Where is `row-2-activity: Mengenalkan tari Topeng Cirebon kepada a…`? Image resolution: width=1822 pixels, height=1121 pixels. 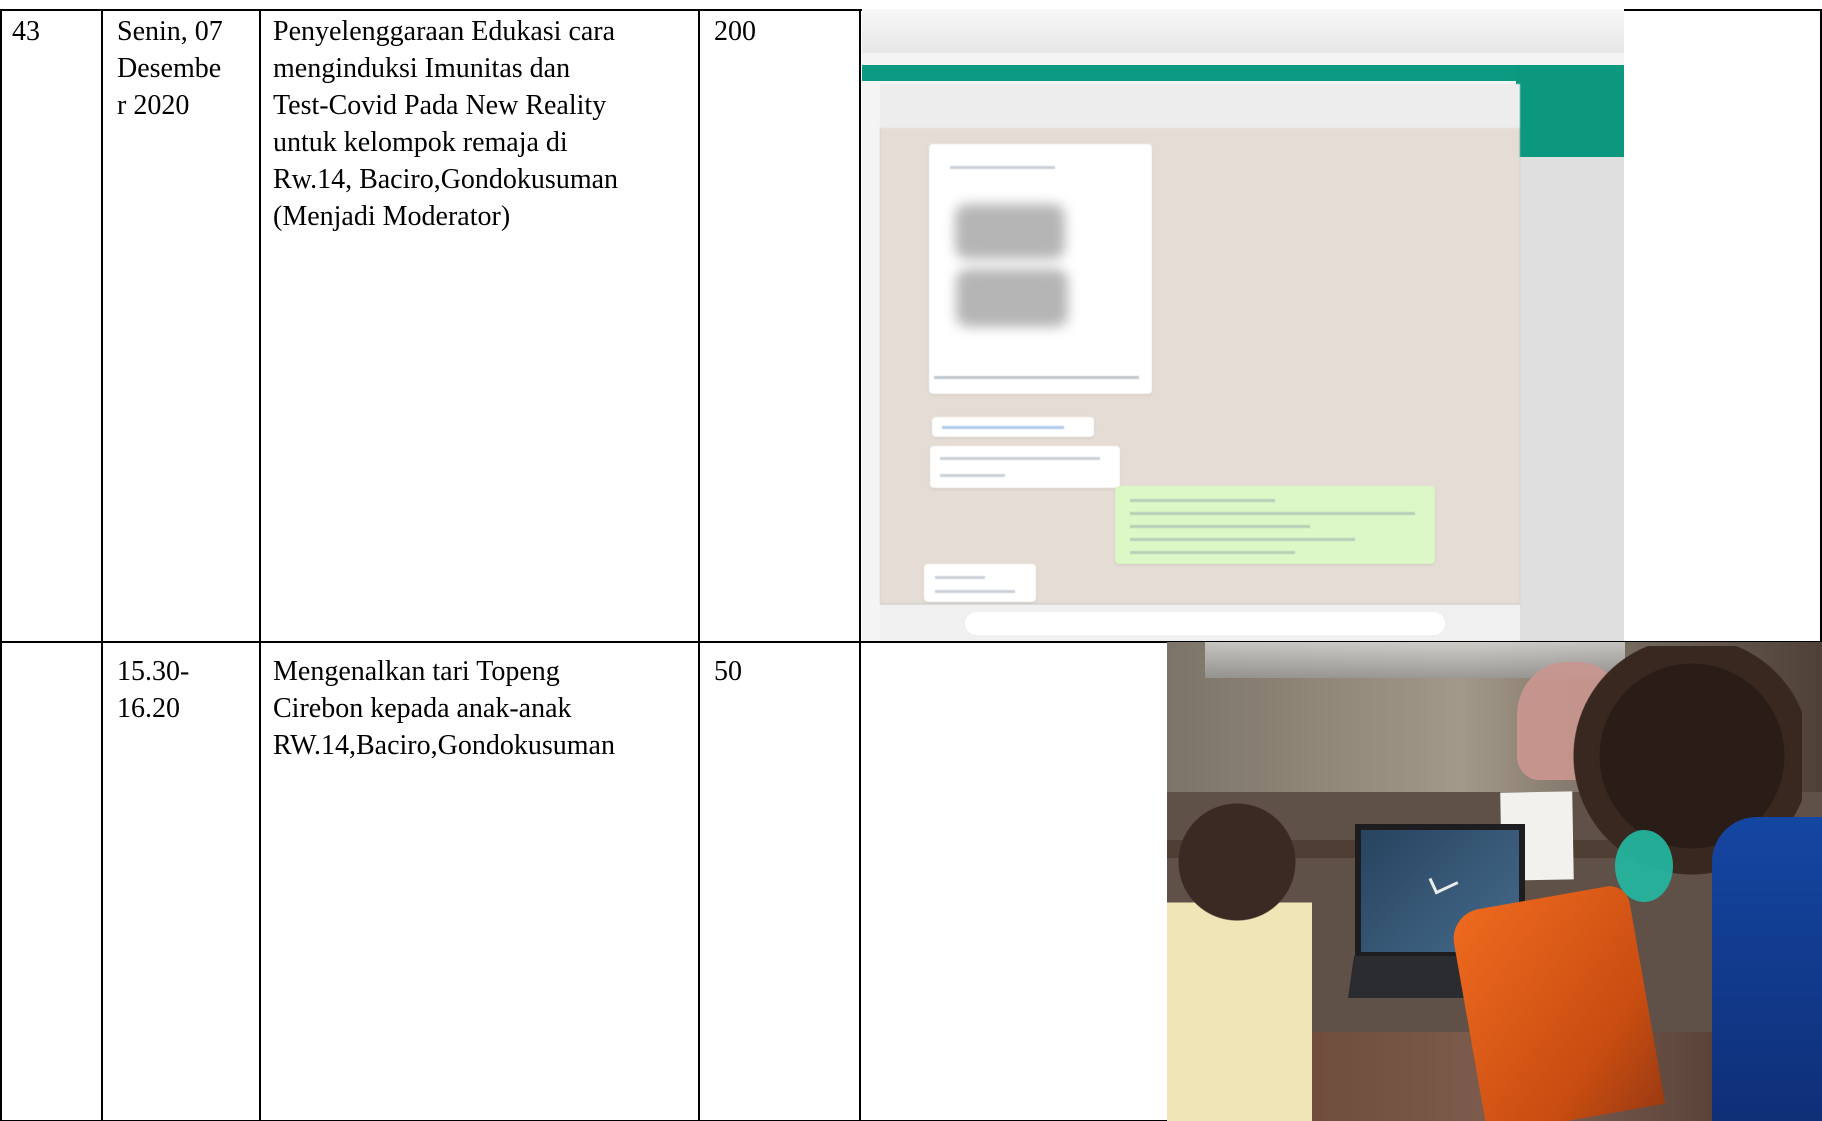
row-2-activity: Mengenalkan tari Topeng Cirebon kepada a… is located at coordinates (444, 708).